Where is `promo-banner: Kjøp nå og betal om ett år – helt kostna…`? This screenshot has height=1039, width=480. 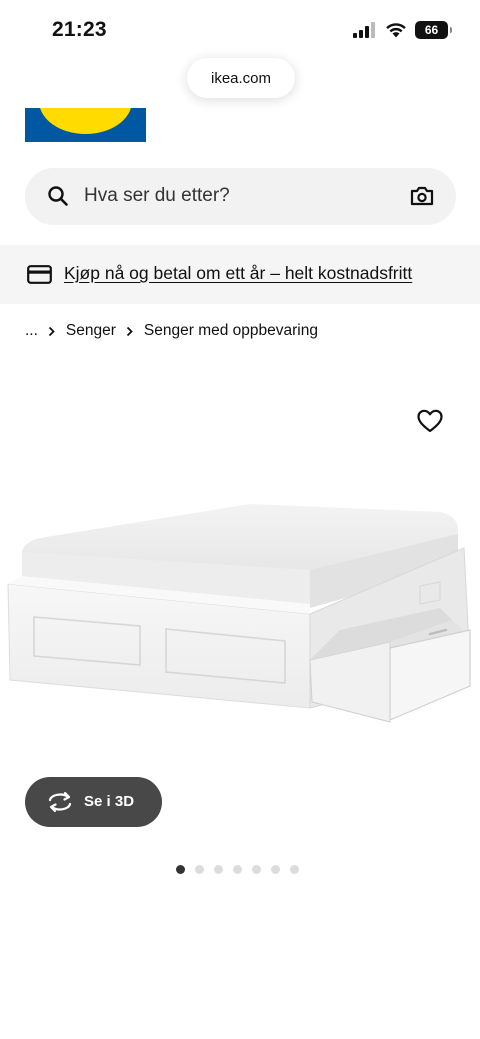 promo-banner: Kjøp nå og betal om ett år – helt kostna… is located at coordinates (240, 274).